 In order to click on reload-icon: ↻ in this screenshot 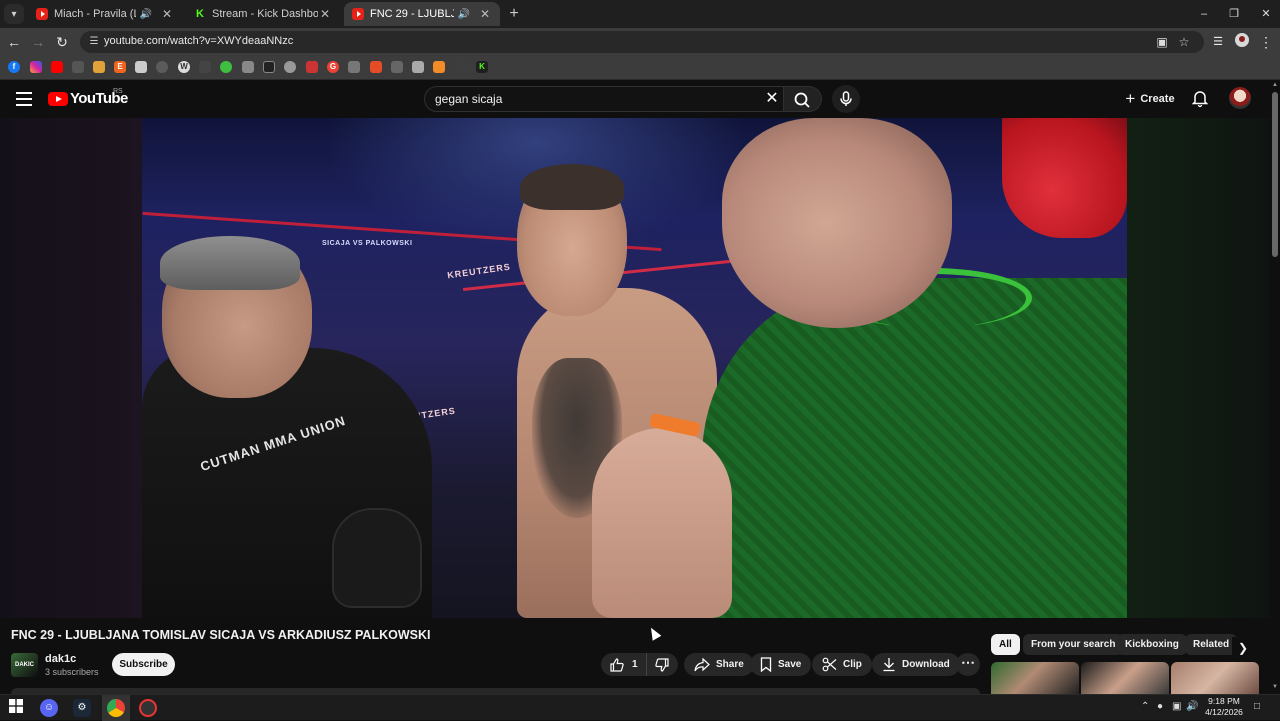, I will do `click(62, 42)`.